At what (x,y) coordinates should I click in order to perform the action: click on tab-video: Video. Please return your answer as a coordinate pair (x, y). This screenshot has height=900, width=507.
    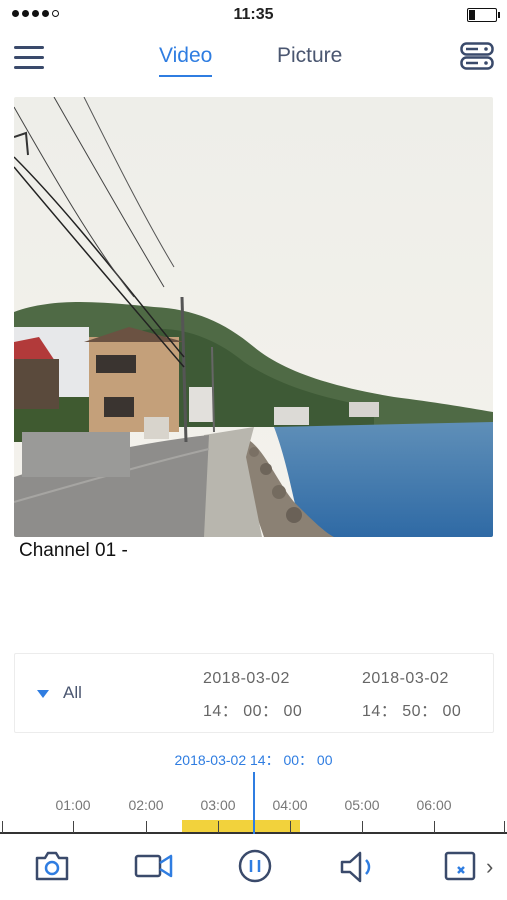
    Looking at the image, I should click on (186, 60).